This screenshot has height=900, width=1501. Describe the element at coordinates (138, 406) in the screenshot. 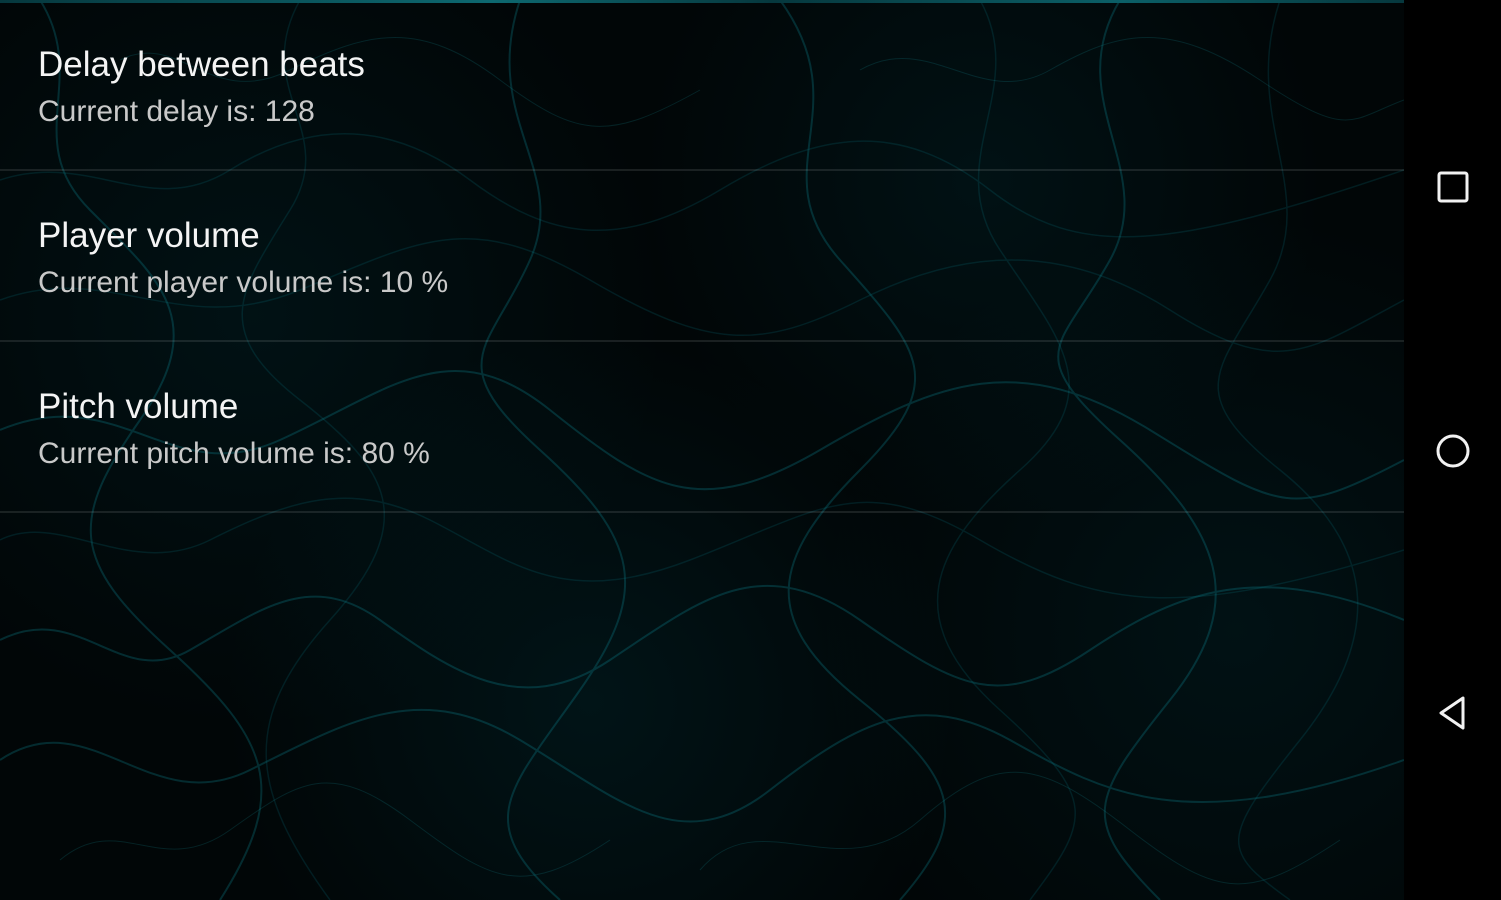

I see `preference-title: Pitch volume` at that location.